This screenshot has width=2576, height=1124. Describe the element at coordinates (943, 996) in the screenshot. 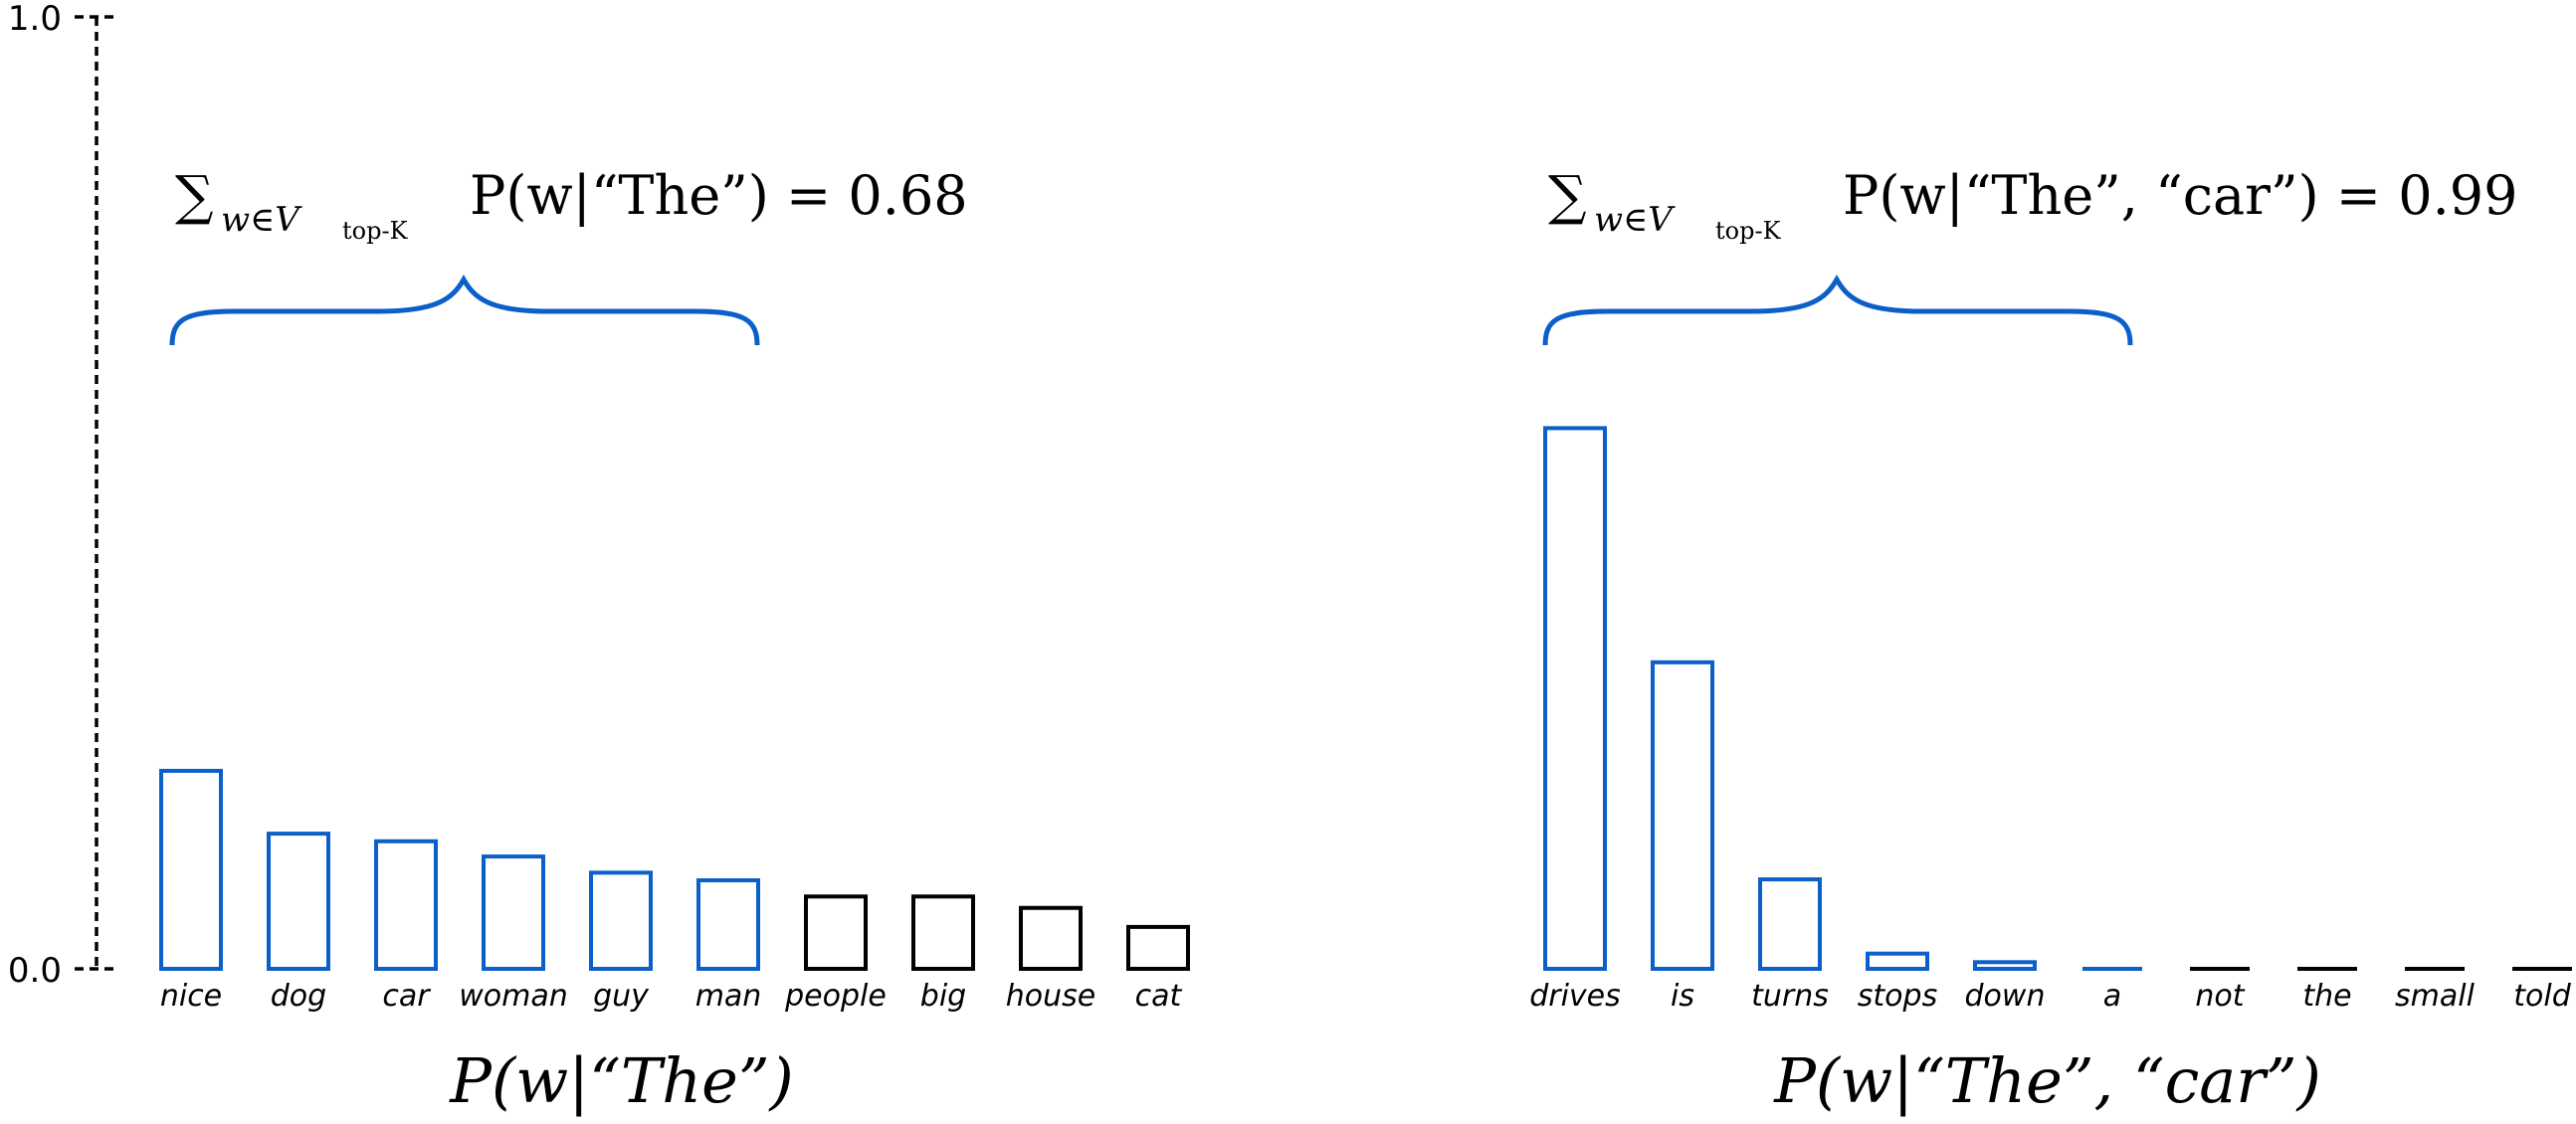

I see `word-label-big: big` at that location.